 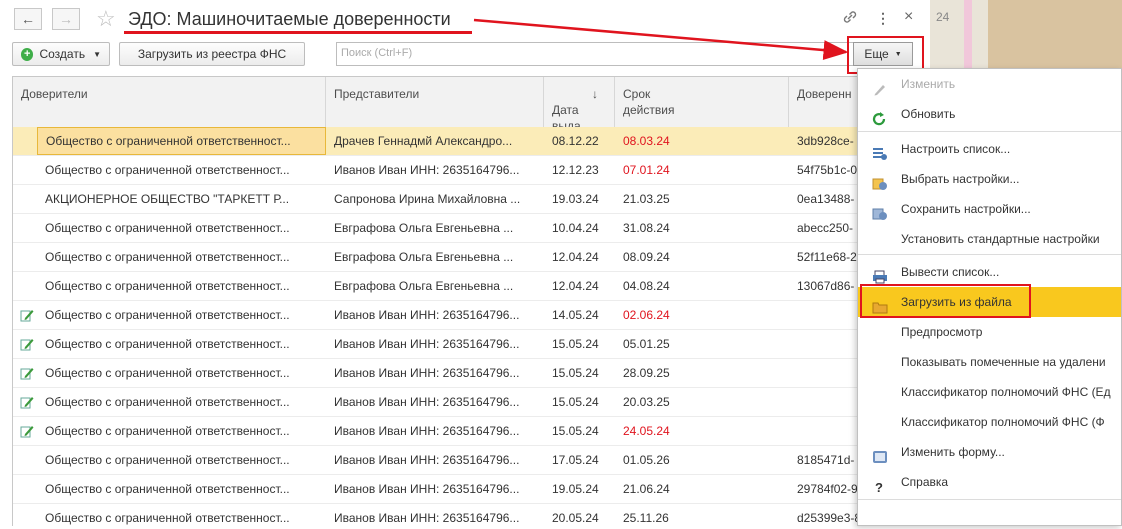 I want to click on cell-validity: 31.08.24, so click(x=646, y=228).